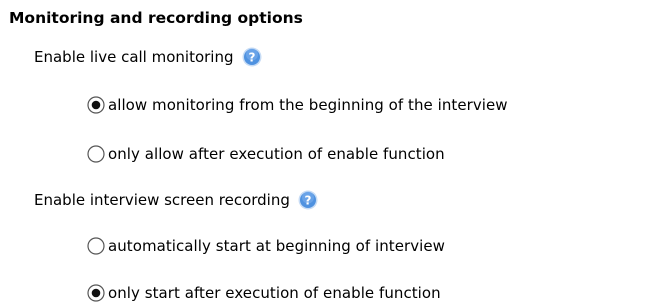 The image size is (651, 308). What do you see at coordinates (134, 57) in the screenshot?
I see `monitoring-label: Enable live call monitoring` at bounding box center [134, 57].